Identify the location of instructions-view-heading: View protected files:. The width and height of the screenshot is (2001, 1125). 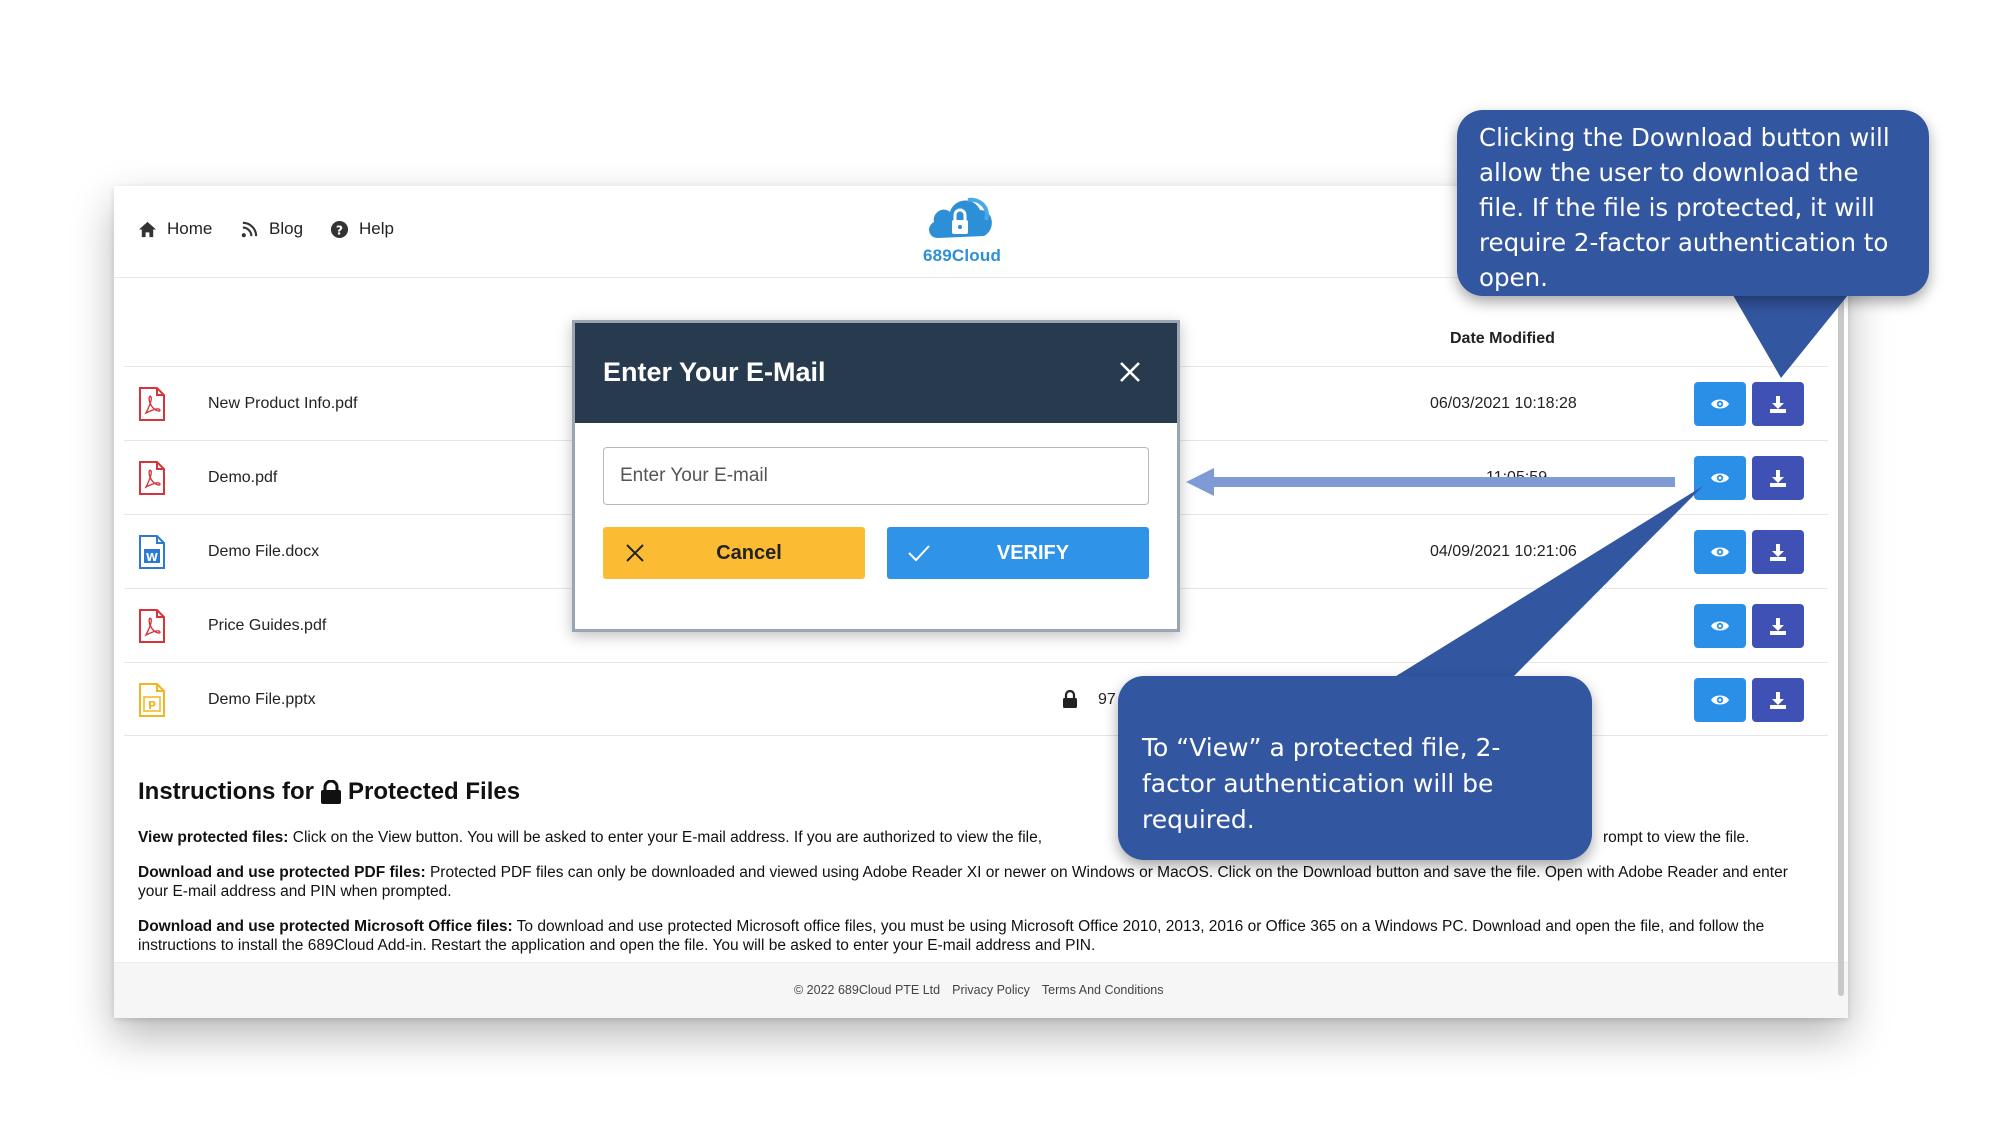
(213, 837).